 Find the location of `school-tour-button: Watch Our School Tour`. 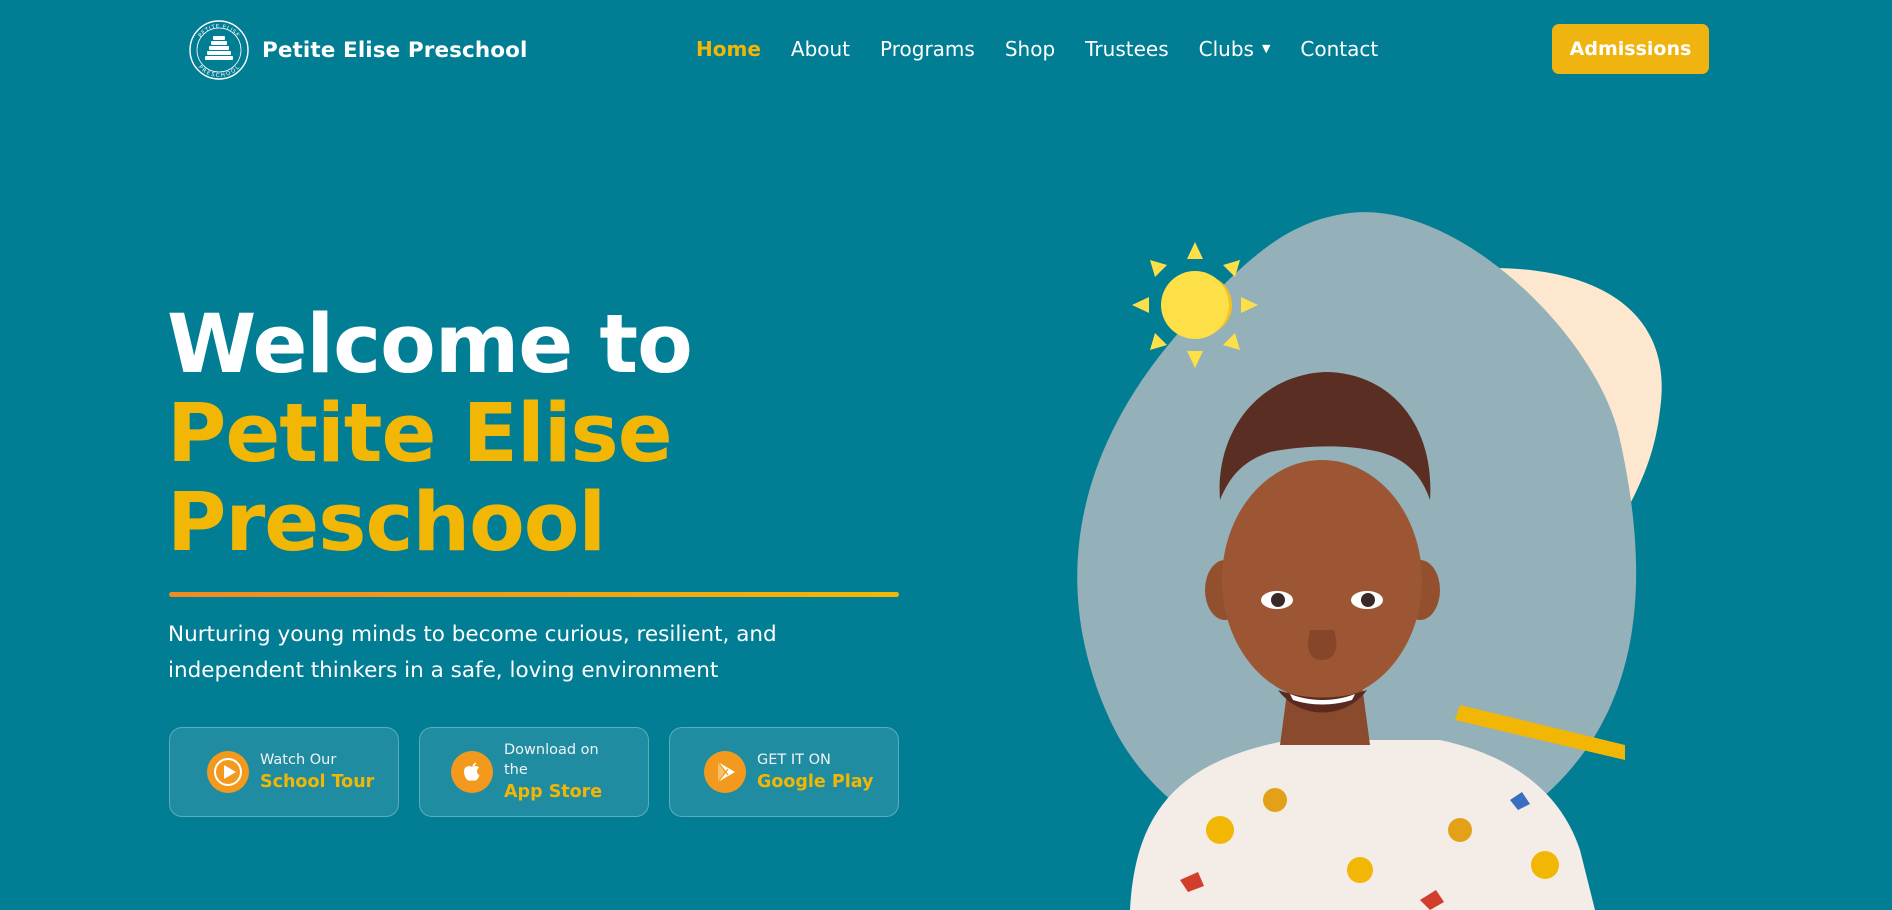

school-tour-button: Watch Our School Tour is located at coordinates (284, 772).